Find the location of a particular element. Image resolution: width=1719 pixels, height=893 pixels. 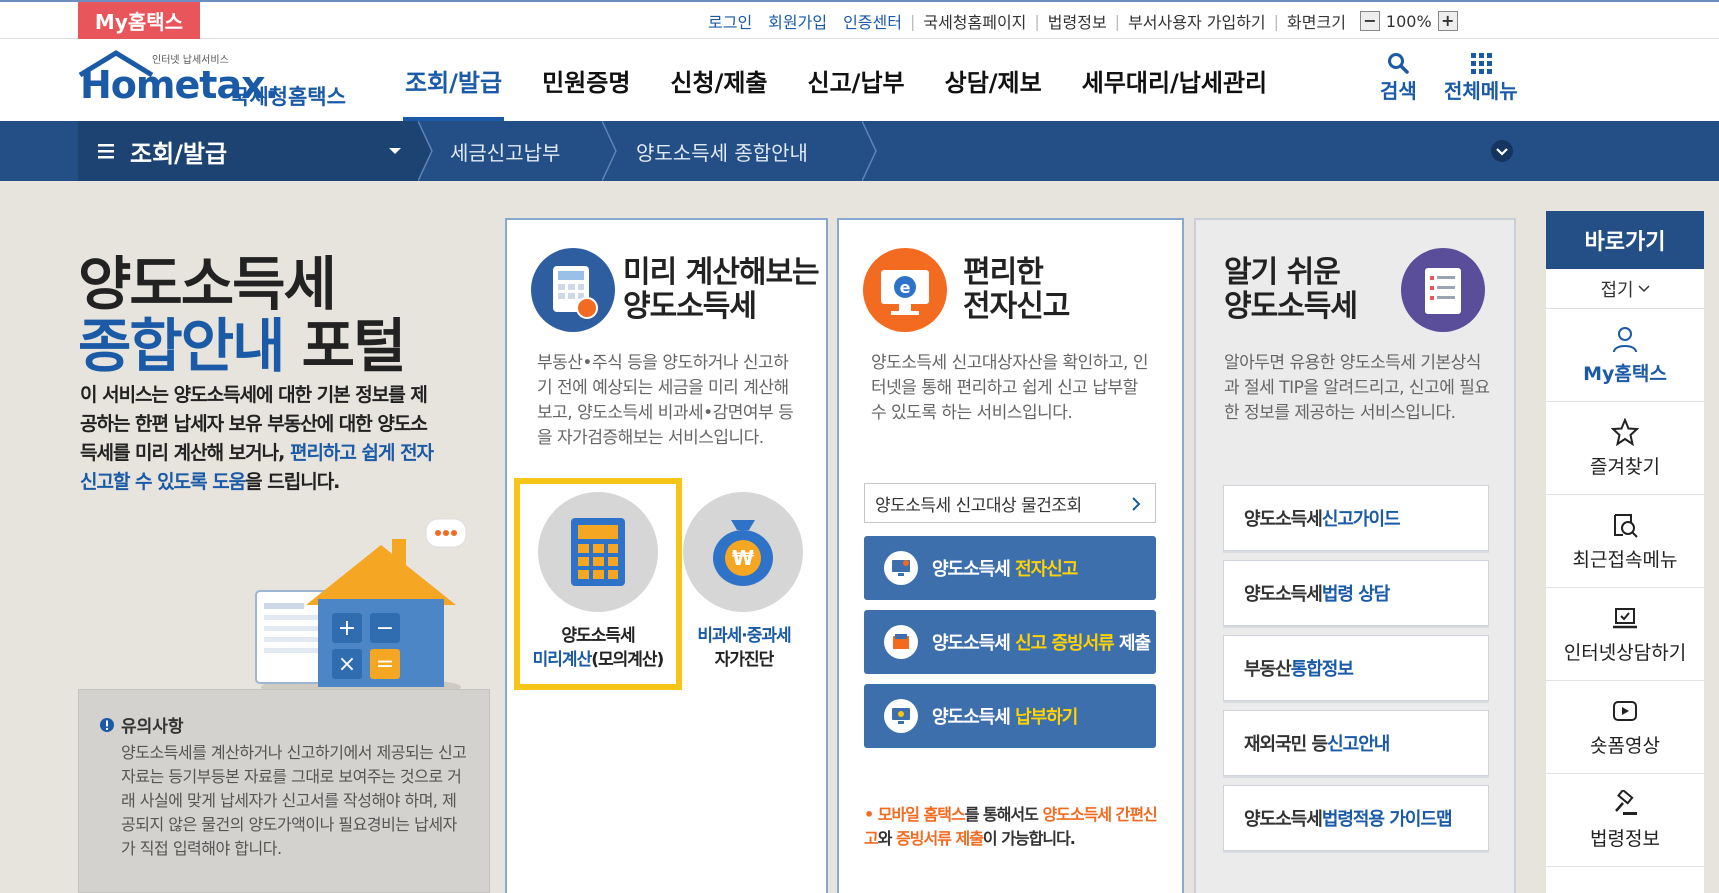

law-consult-button: 양도소득세 법령 상담 is located at coordinates (1356, 593).